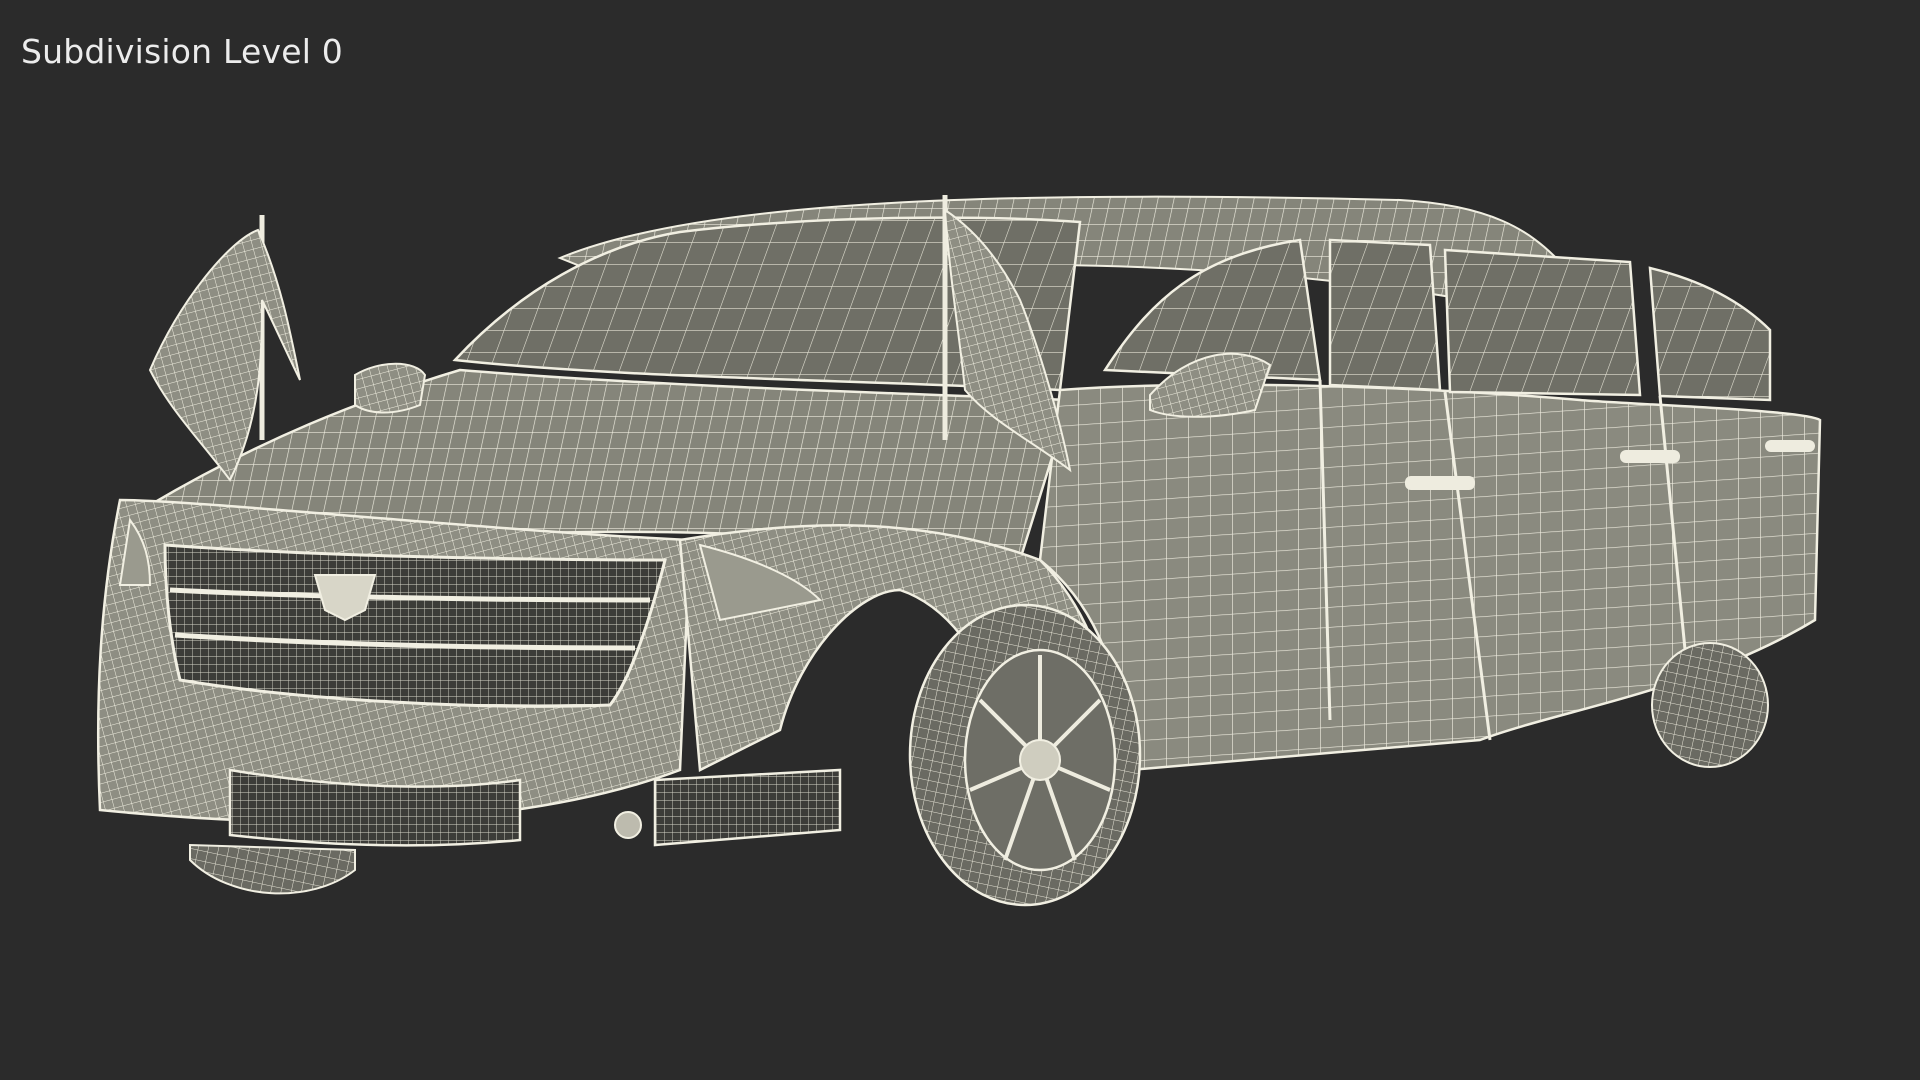 This screenshot has height=1080, width=1920. What do you see at coordinates (1385, 315) in the screenshot?
I see `side-window-middle` at bounding box center [1385, 315].